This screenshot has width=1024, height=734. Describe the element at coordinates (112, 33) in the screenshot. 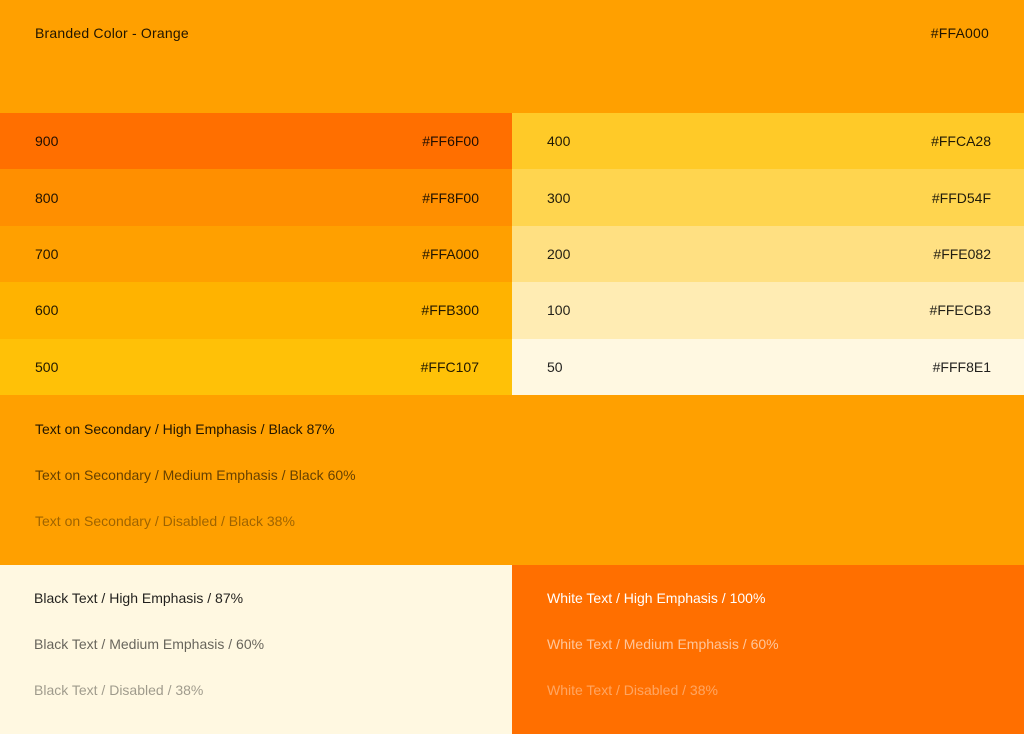

I see `palette-title: Branded Color - Orange` at that location.